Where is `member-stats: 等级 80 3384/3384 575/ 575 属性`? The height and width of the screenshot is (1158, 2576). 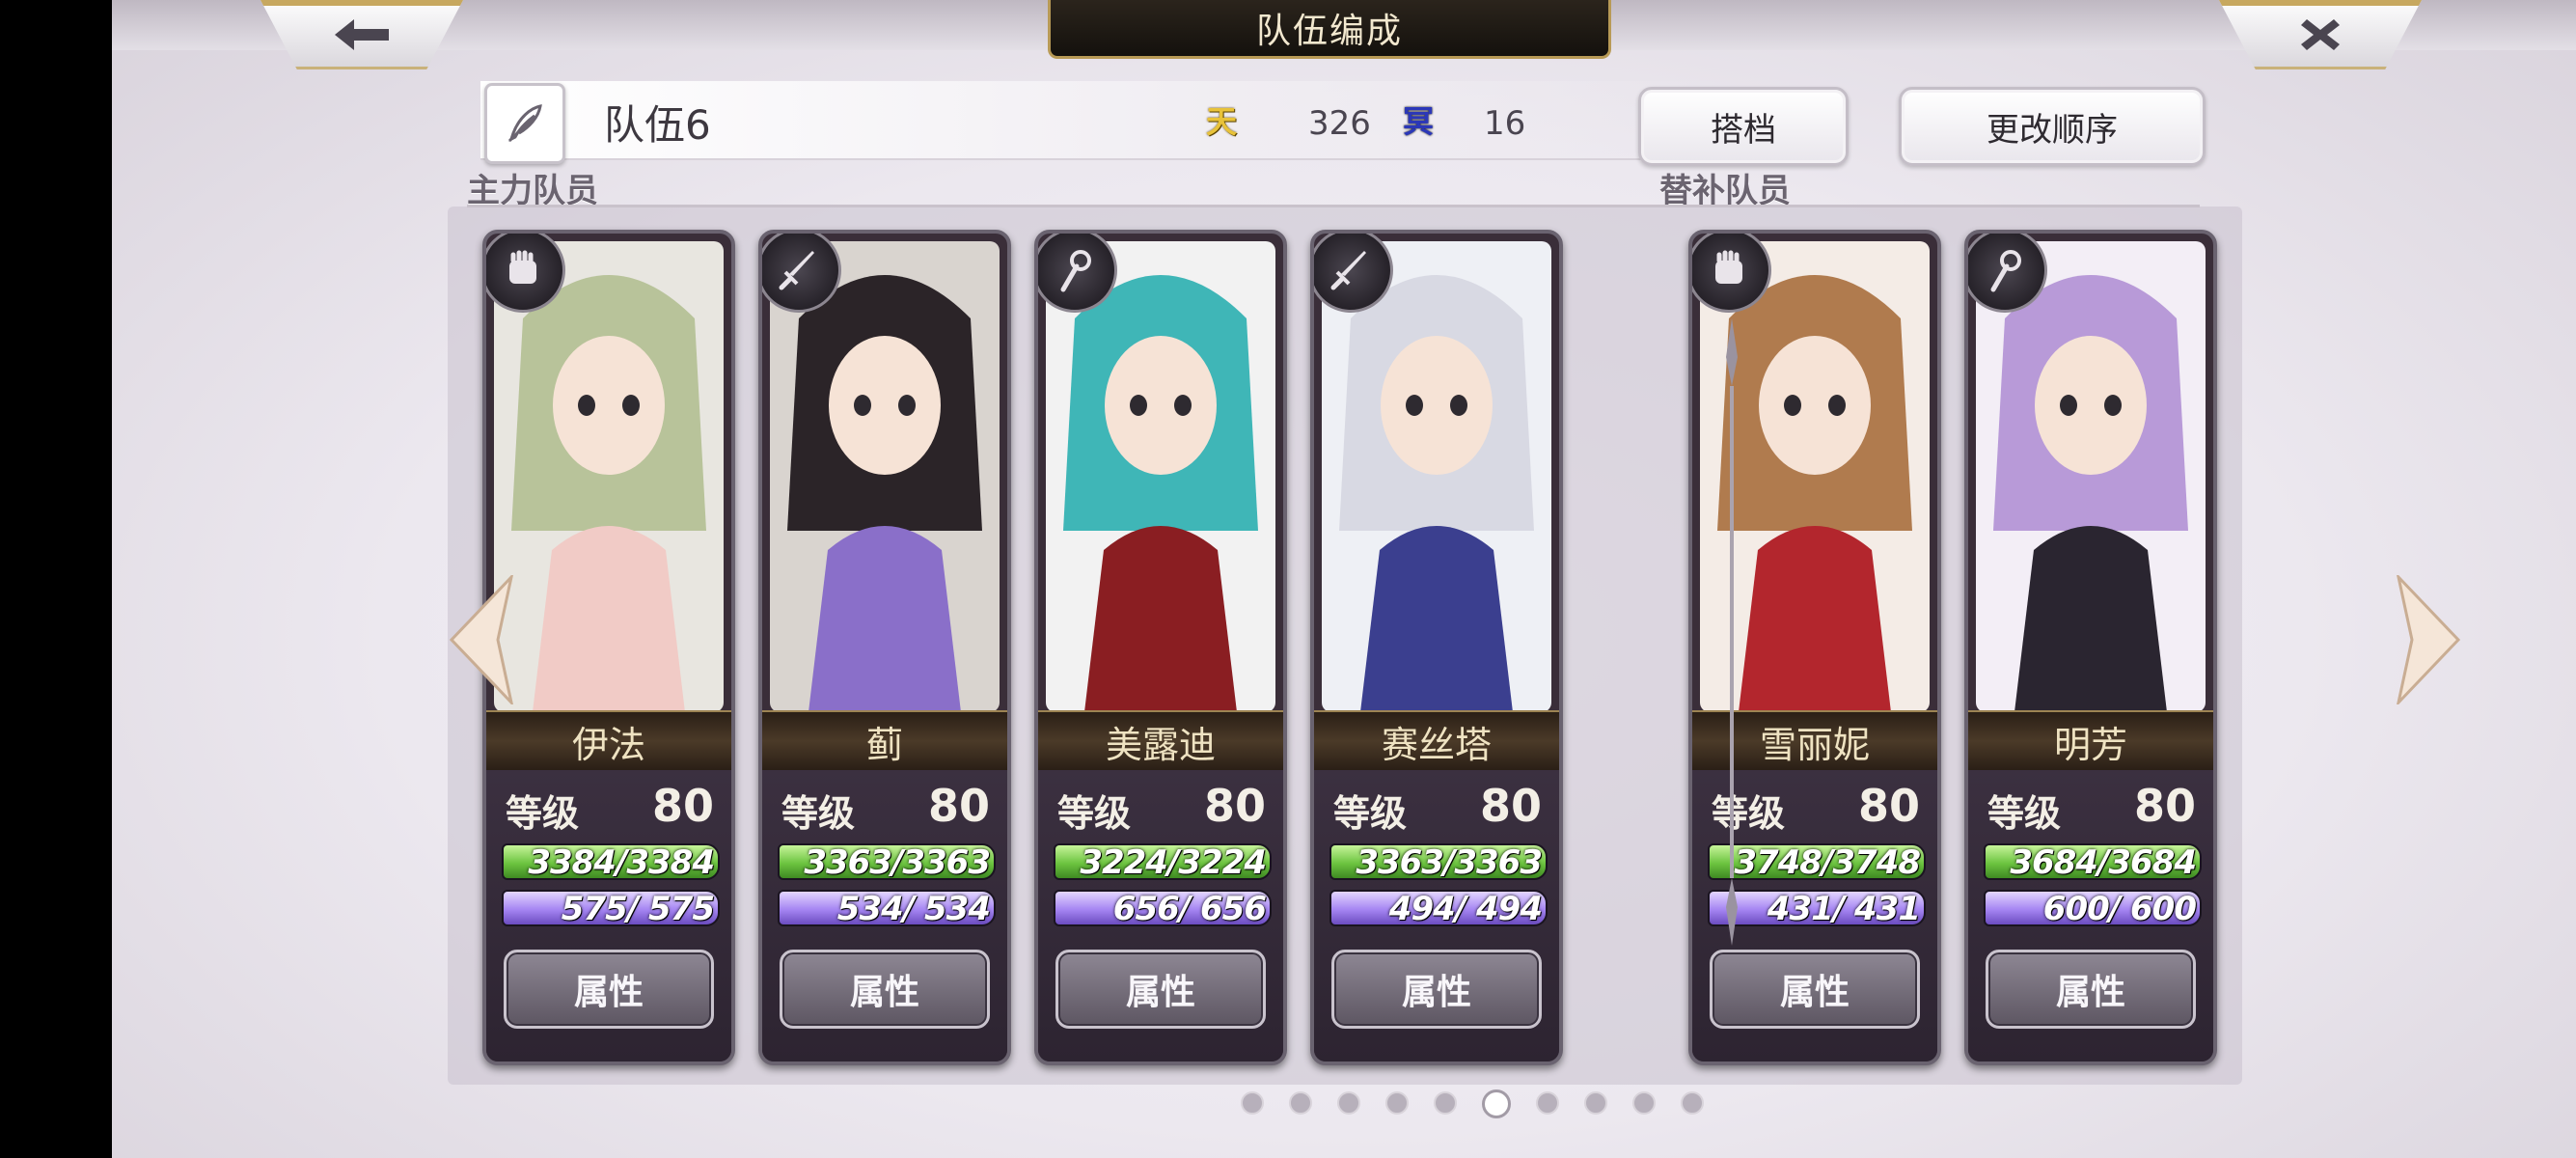 member-stats: 等级 80 3384/3384 575/ 575 属性 is located at coordinates (609, 916).